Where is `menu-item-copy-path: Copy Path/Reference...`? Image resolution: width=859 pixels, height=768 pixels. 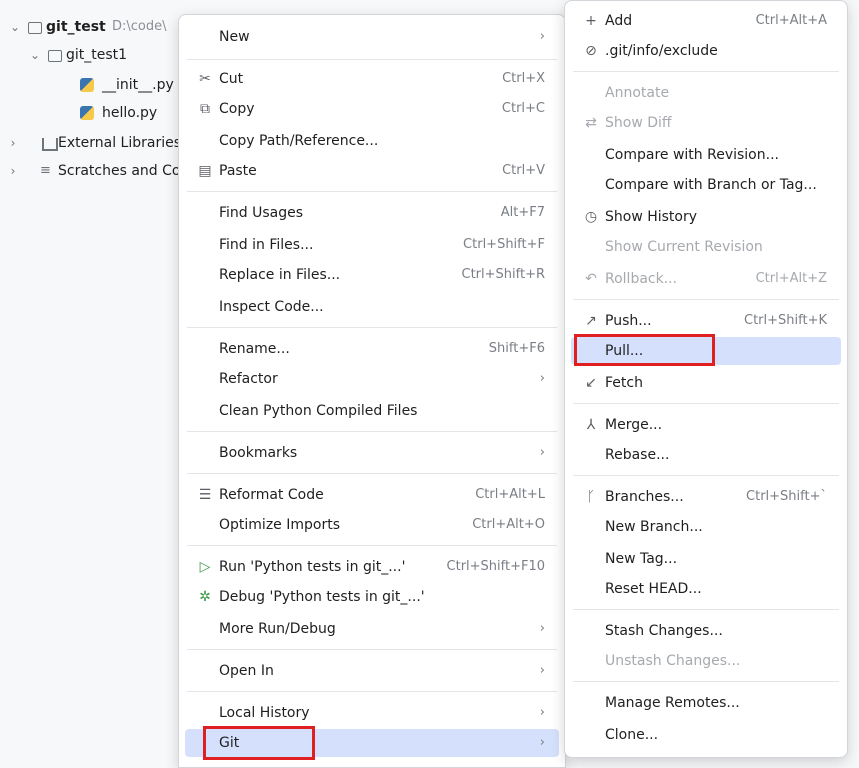 menu-item-copy-path: Copy Path/Reference... is located at coordinates (372, 141).